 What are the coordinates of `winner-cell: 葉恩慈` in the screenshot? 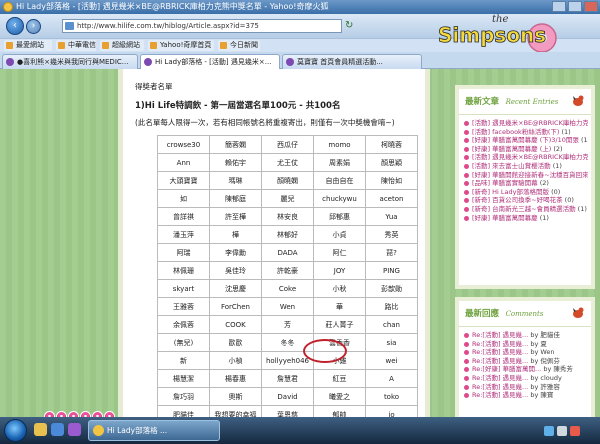 It's located at (287, 411).